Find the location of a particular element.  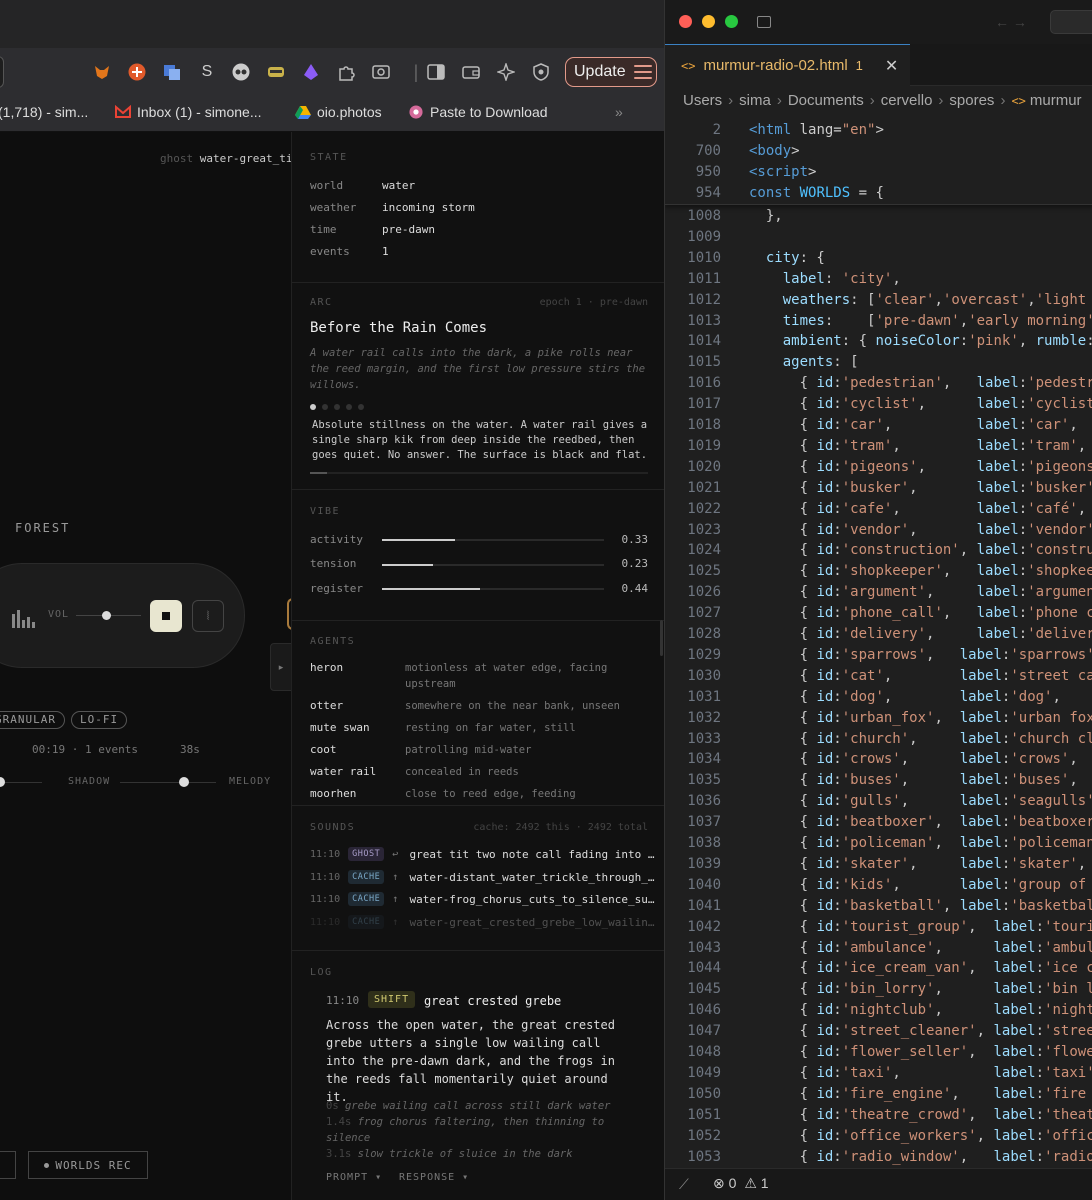

scrollbar is located at coordinates (661, 638).